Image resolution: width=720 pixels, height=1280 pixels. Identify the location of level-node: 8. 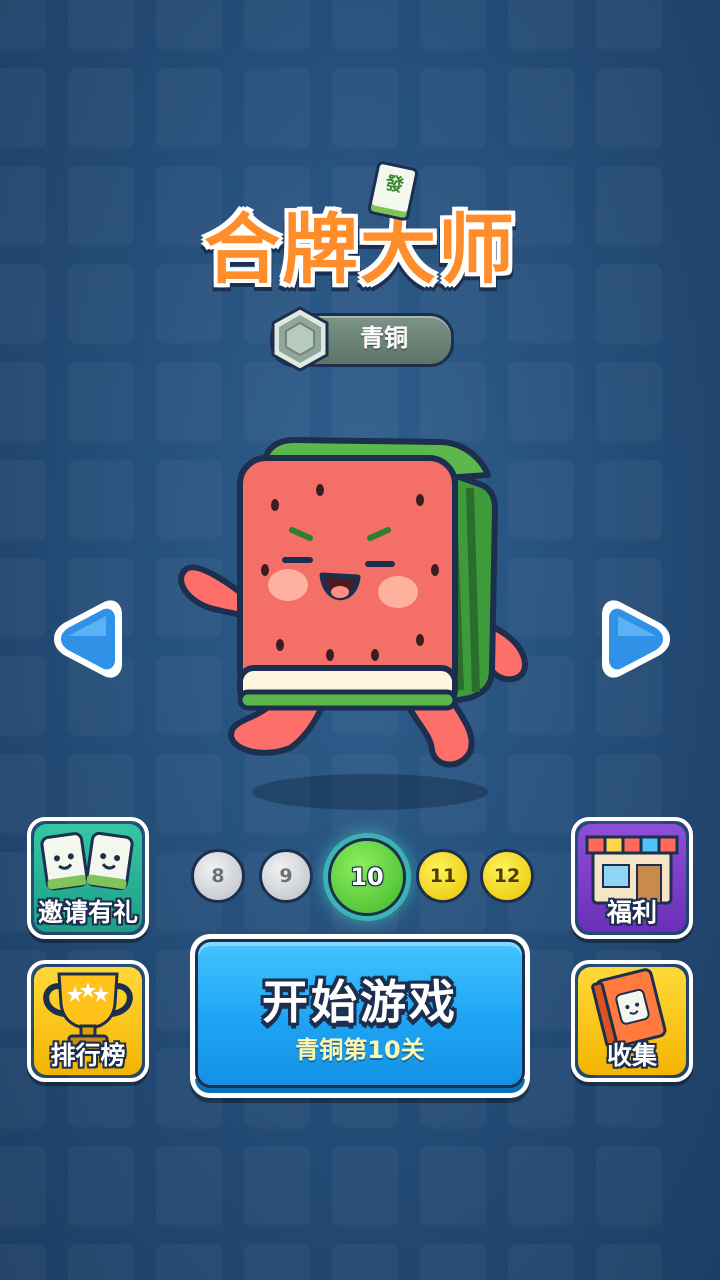
(218, 876).